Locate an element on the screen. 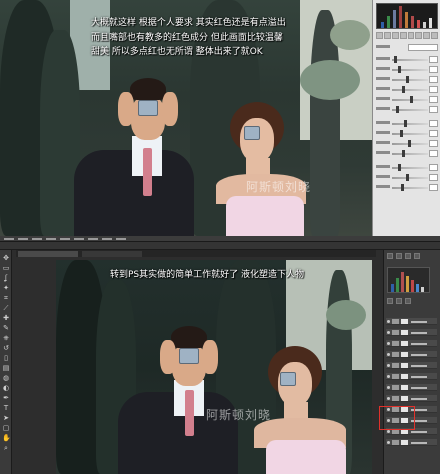  wand-icon: ✦ is located at coordinates (6, 288).